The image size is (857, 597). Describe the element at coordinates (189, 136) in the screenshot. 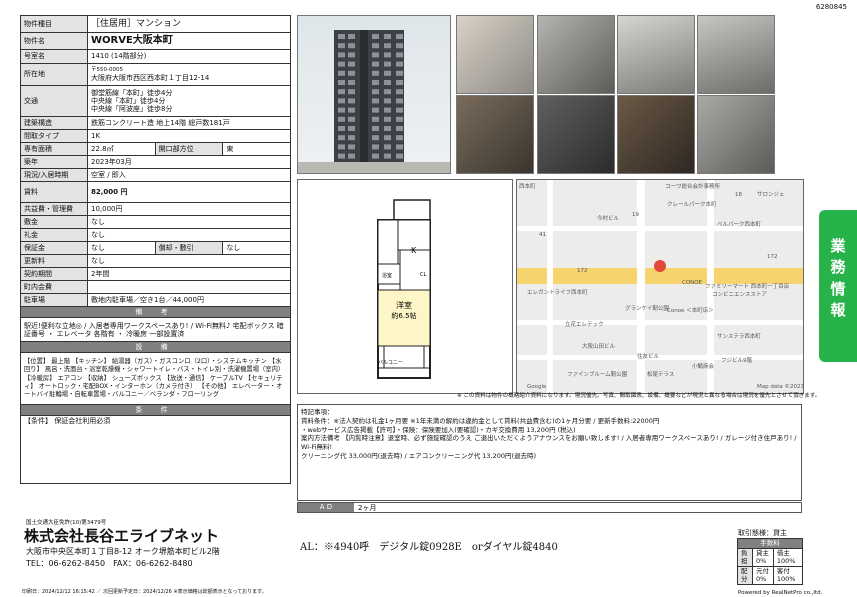

I see `value: 1K` at that location.